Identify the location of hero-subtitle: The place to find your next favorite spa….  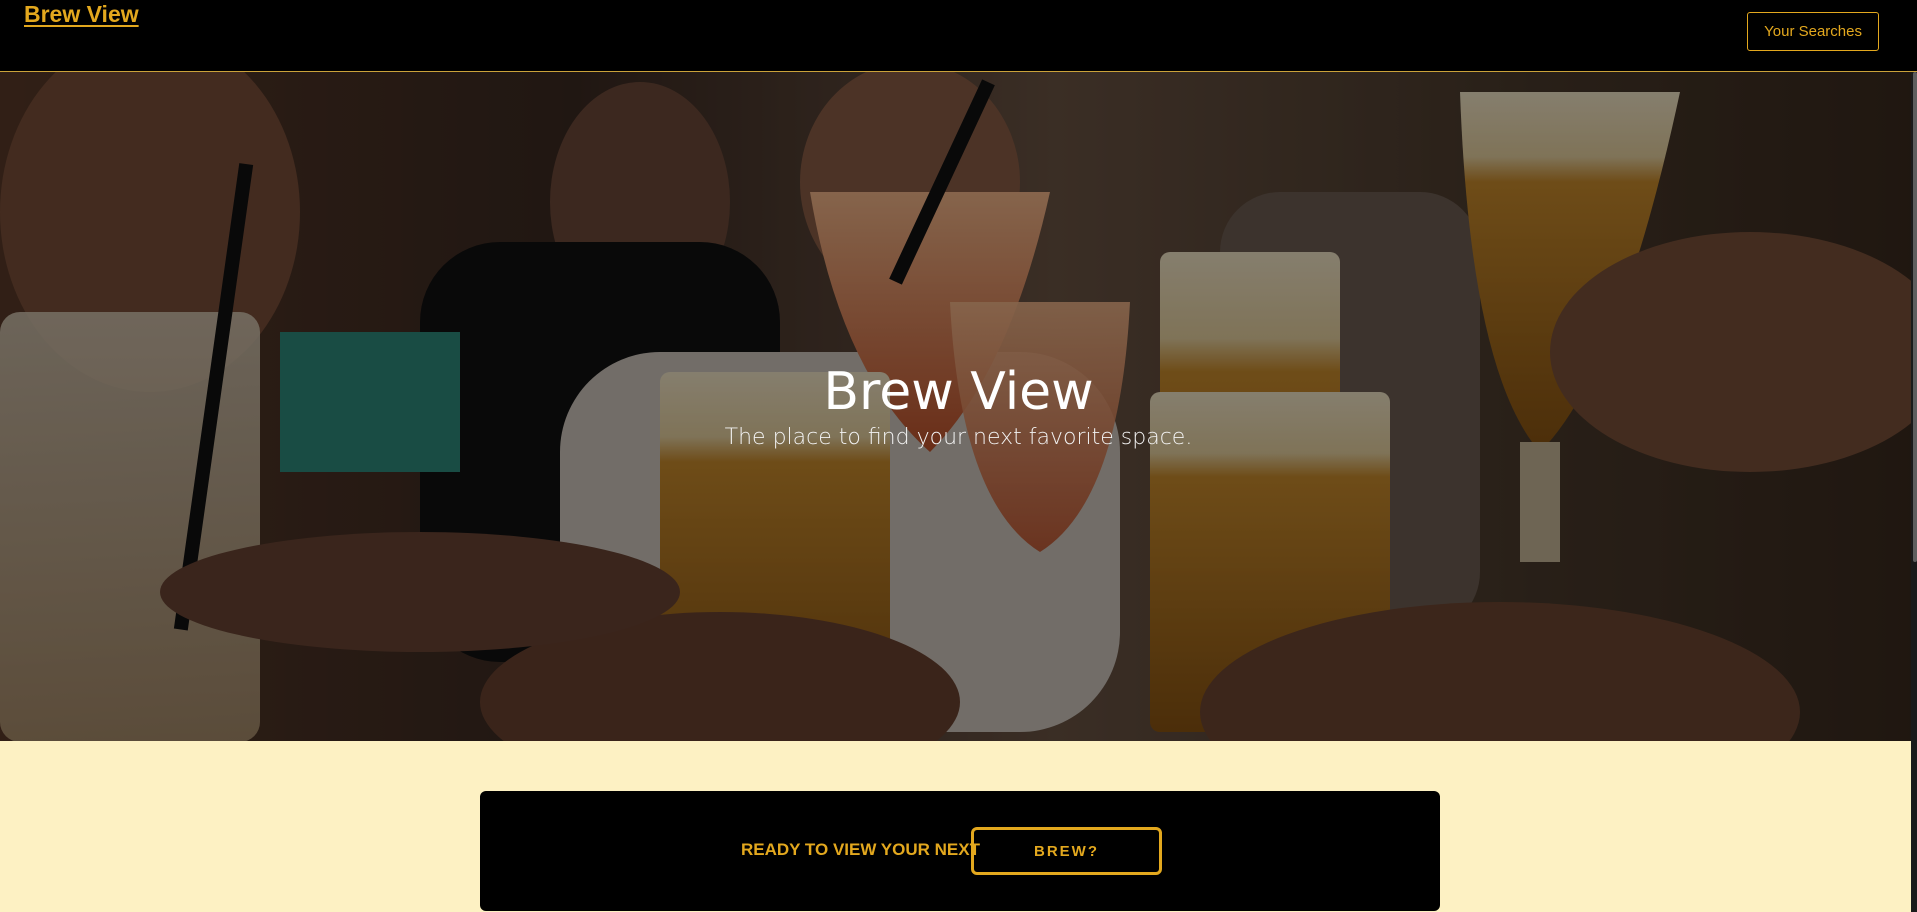
(958, 437).